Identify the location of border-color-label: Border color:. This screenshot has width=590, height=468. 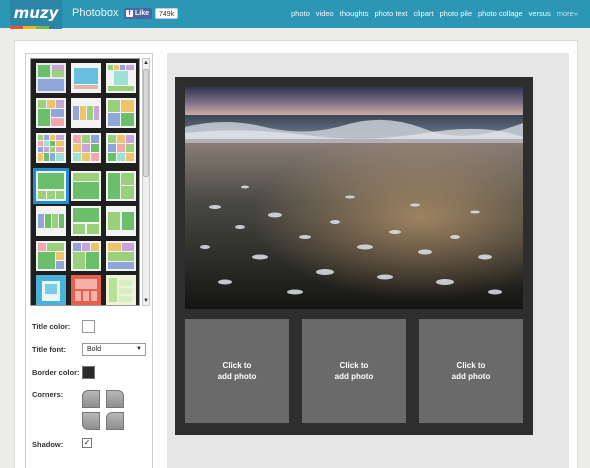
(56, 372).